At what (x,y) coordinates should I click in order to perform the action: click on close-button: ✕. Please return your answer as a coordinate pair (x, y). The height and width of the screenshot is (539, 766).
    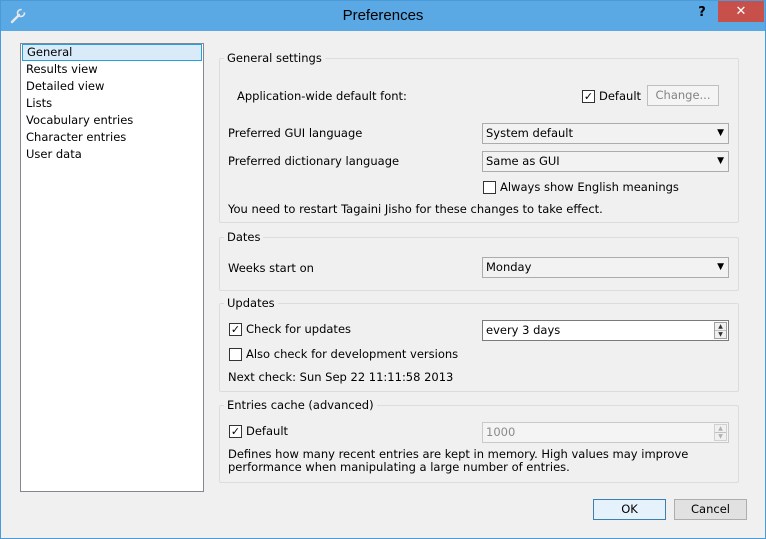
    Looking at the image, I should click on (741, 11).